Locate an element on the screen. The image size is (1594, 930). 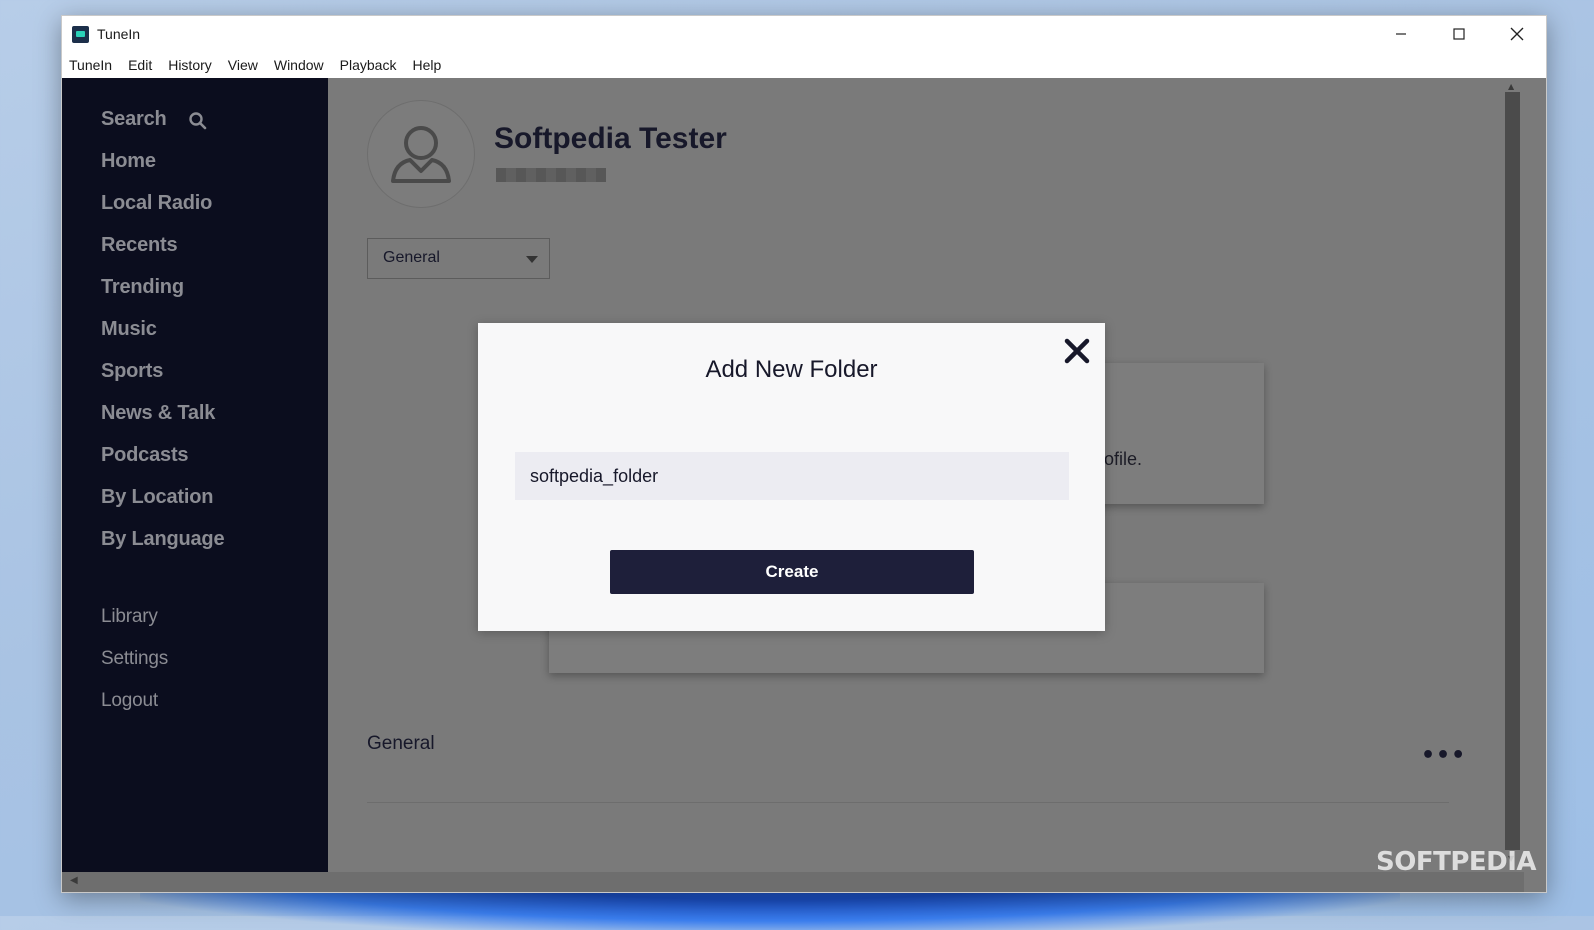
sidebar-item-logout: Logout is located at coordinates (129, 701).